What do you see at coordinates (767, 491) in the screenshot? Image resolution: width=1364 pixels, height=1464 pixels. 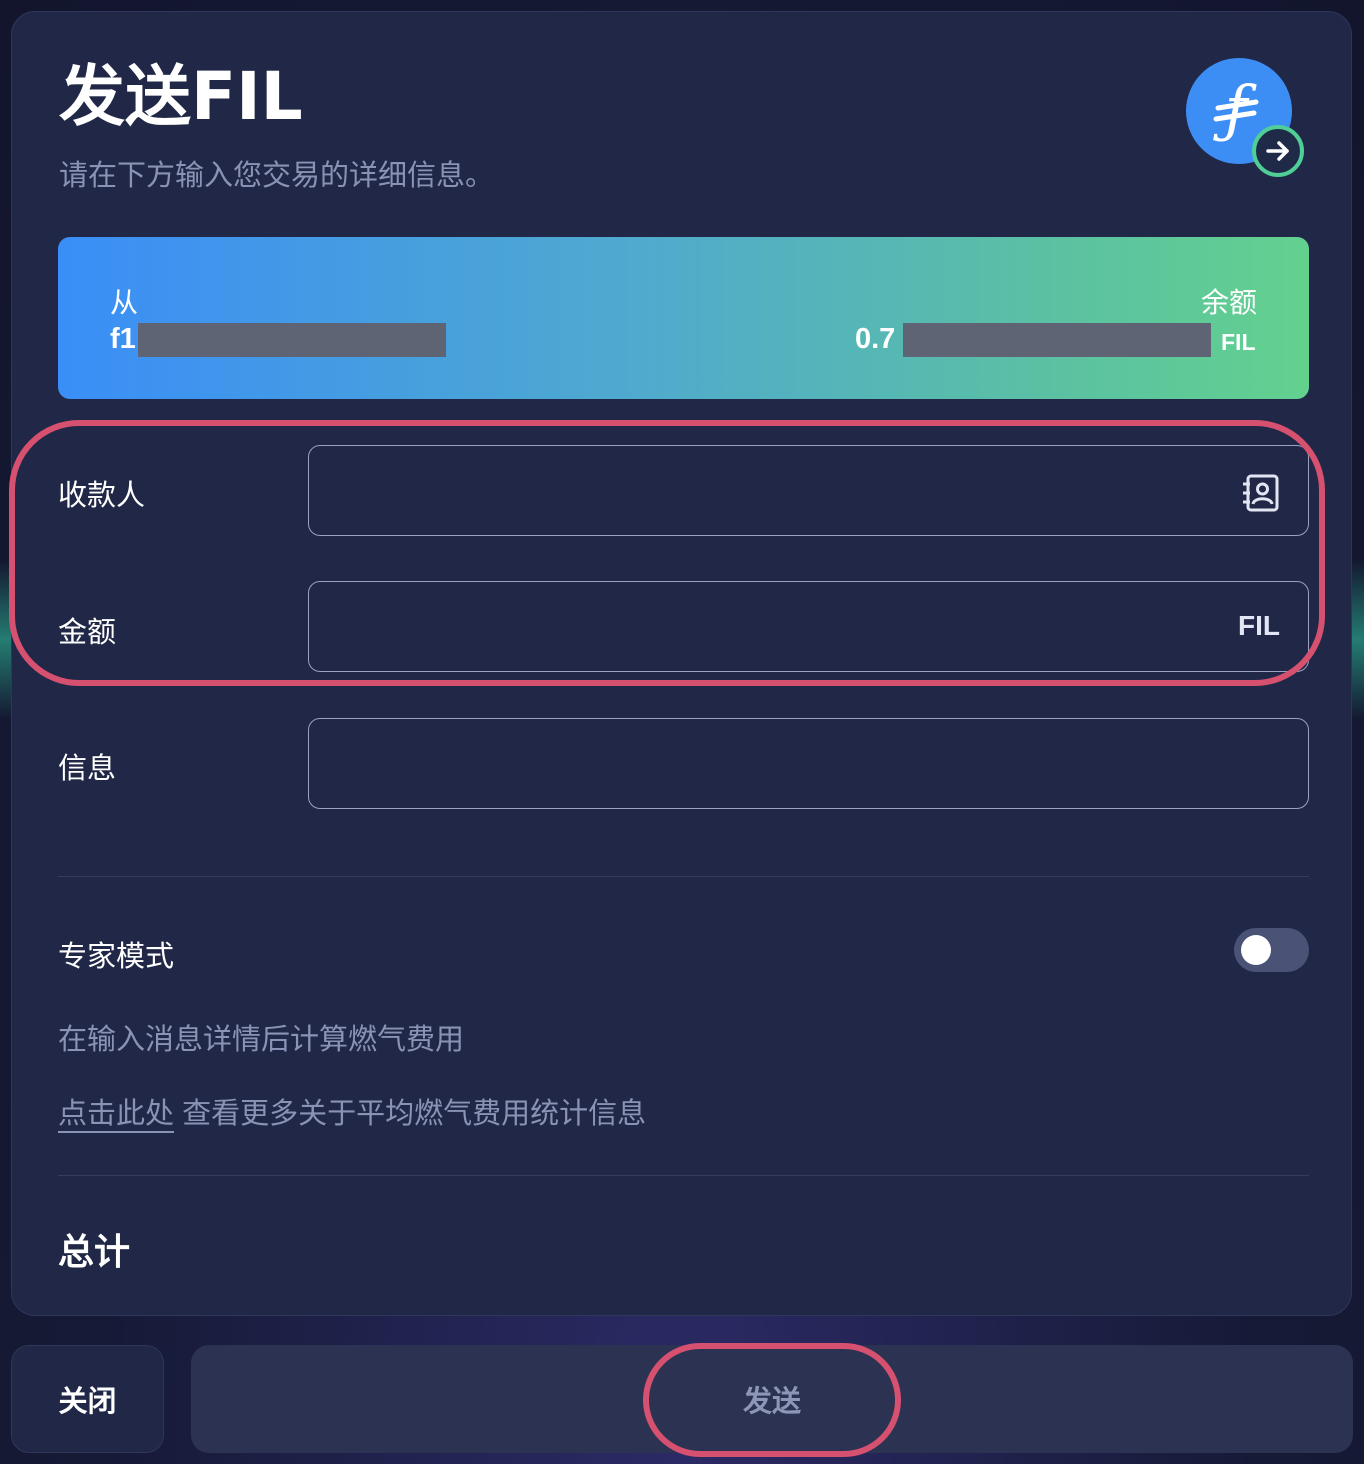 I see `recipient-input` at bounding box center [767, 491].